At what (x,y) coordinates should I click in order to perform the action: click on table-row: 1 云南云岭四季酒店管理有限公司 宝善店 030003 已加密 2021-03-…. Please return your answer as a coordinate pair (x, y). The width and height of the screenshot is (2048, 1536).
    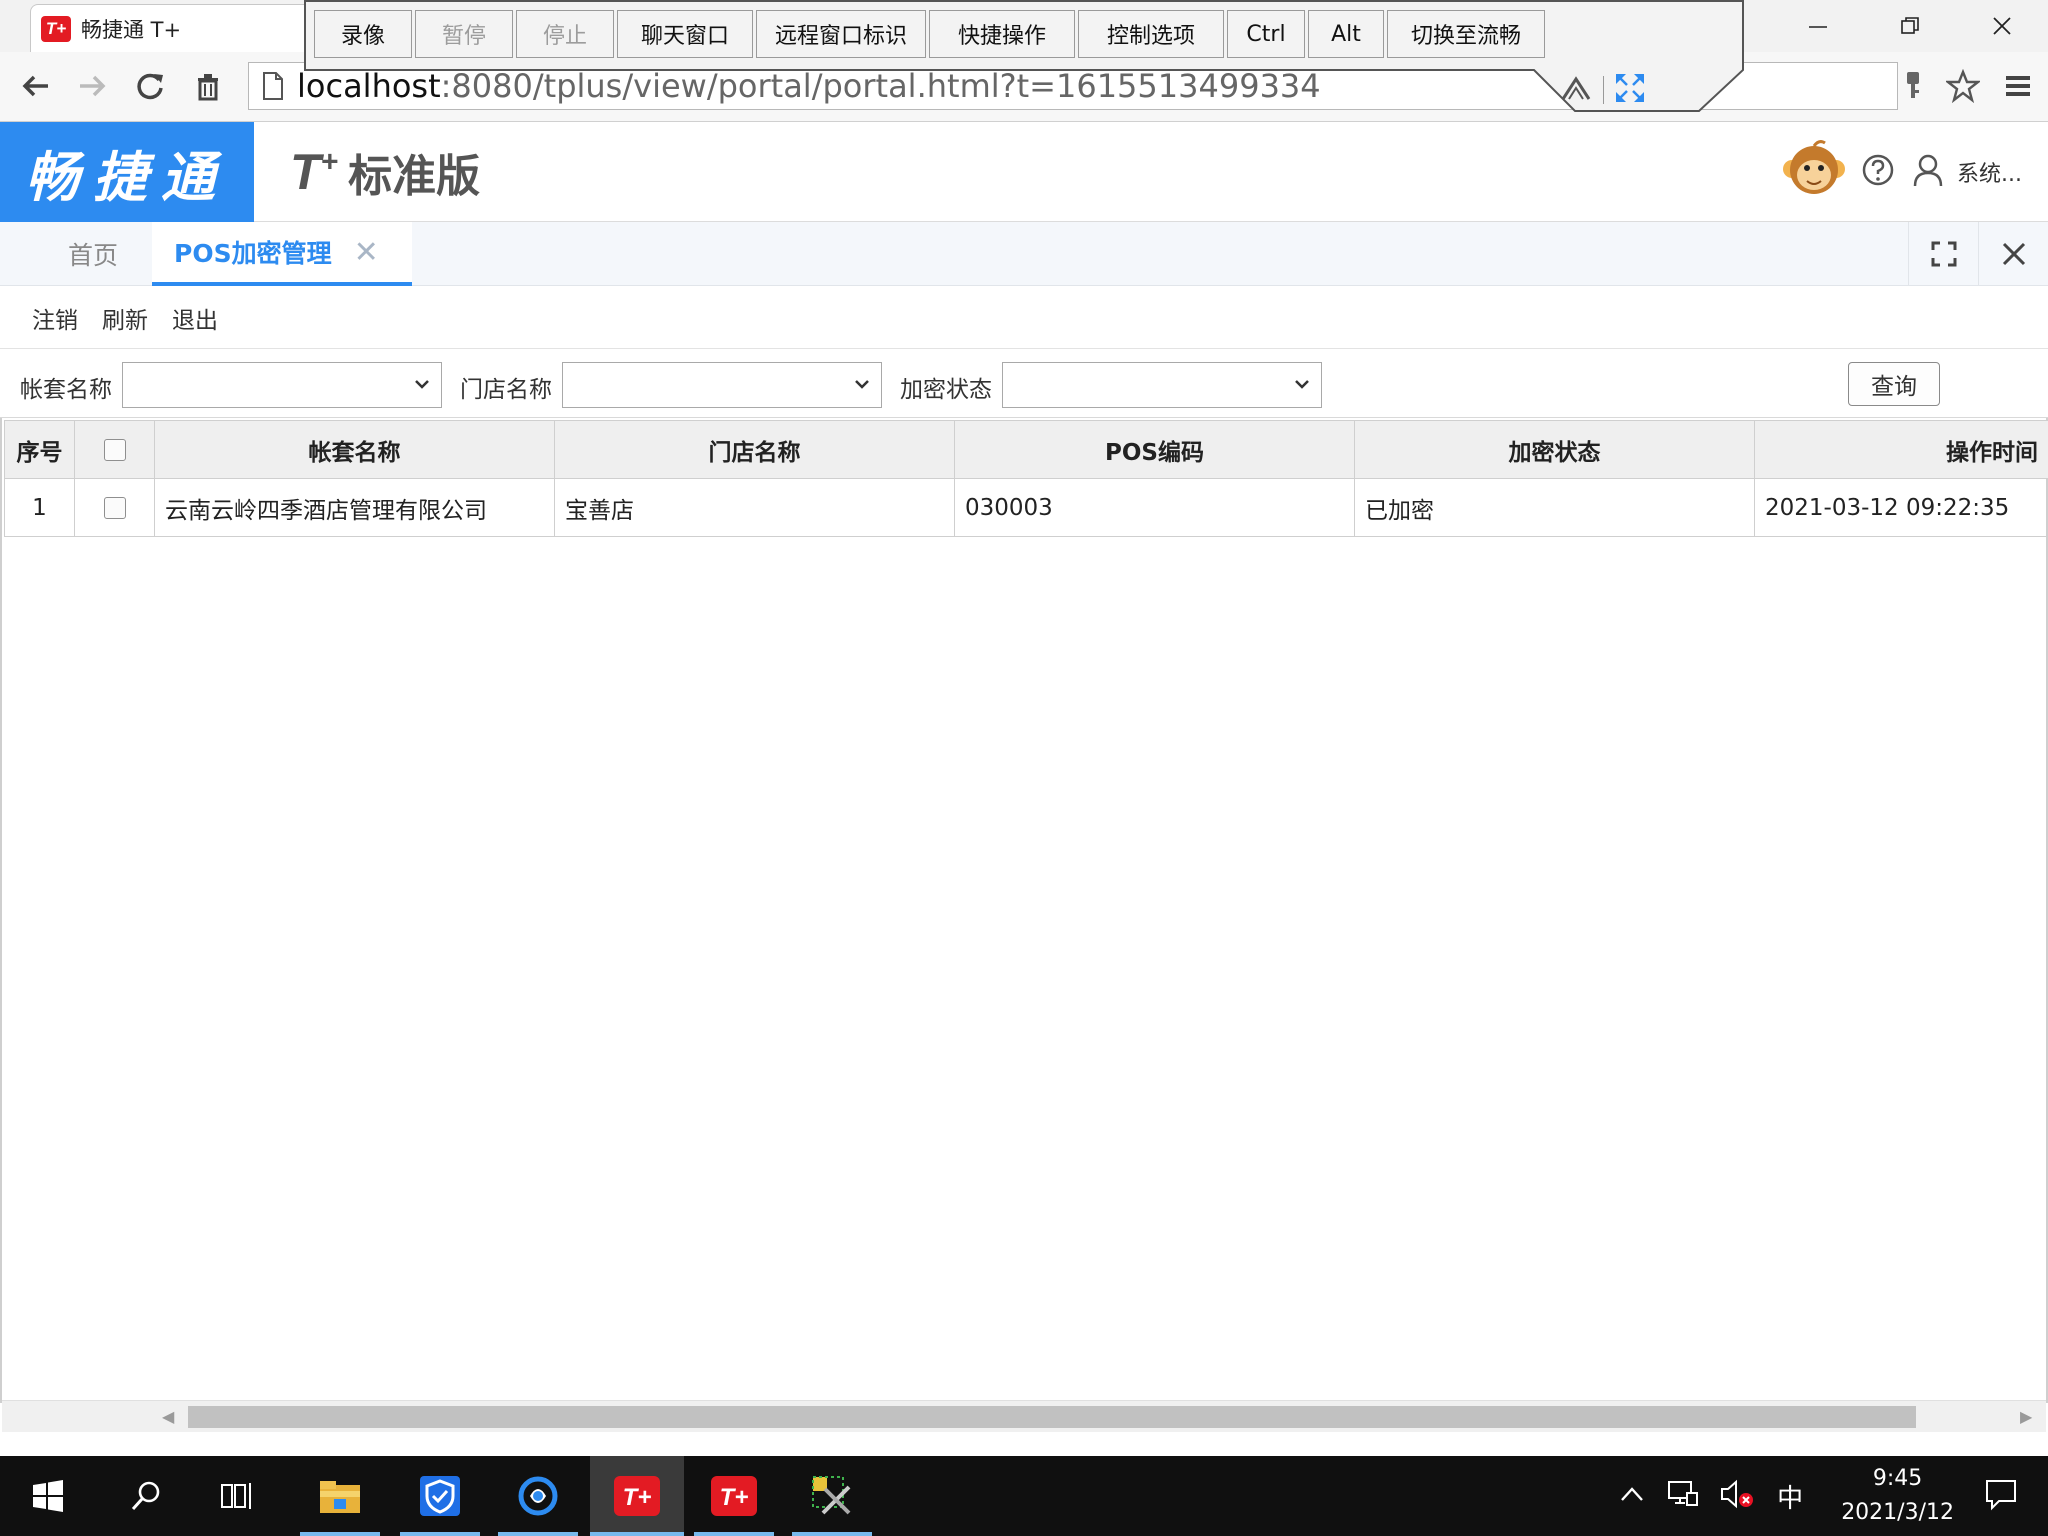
    Looking at the image, I should click on (1026, 507).